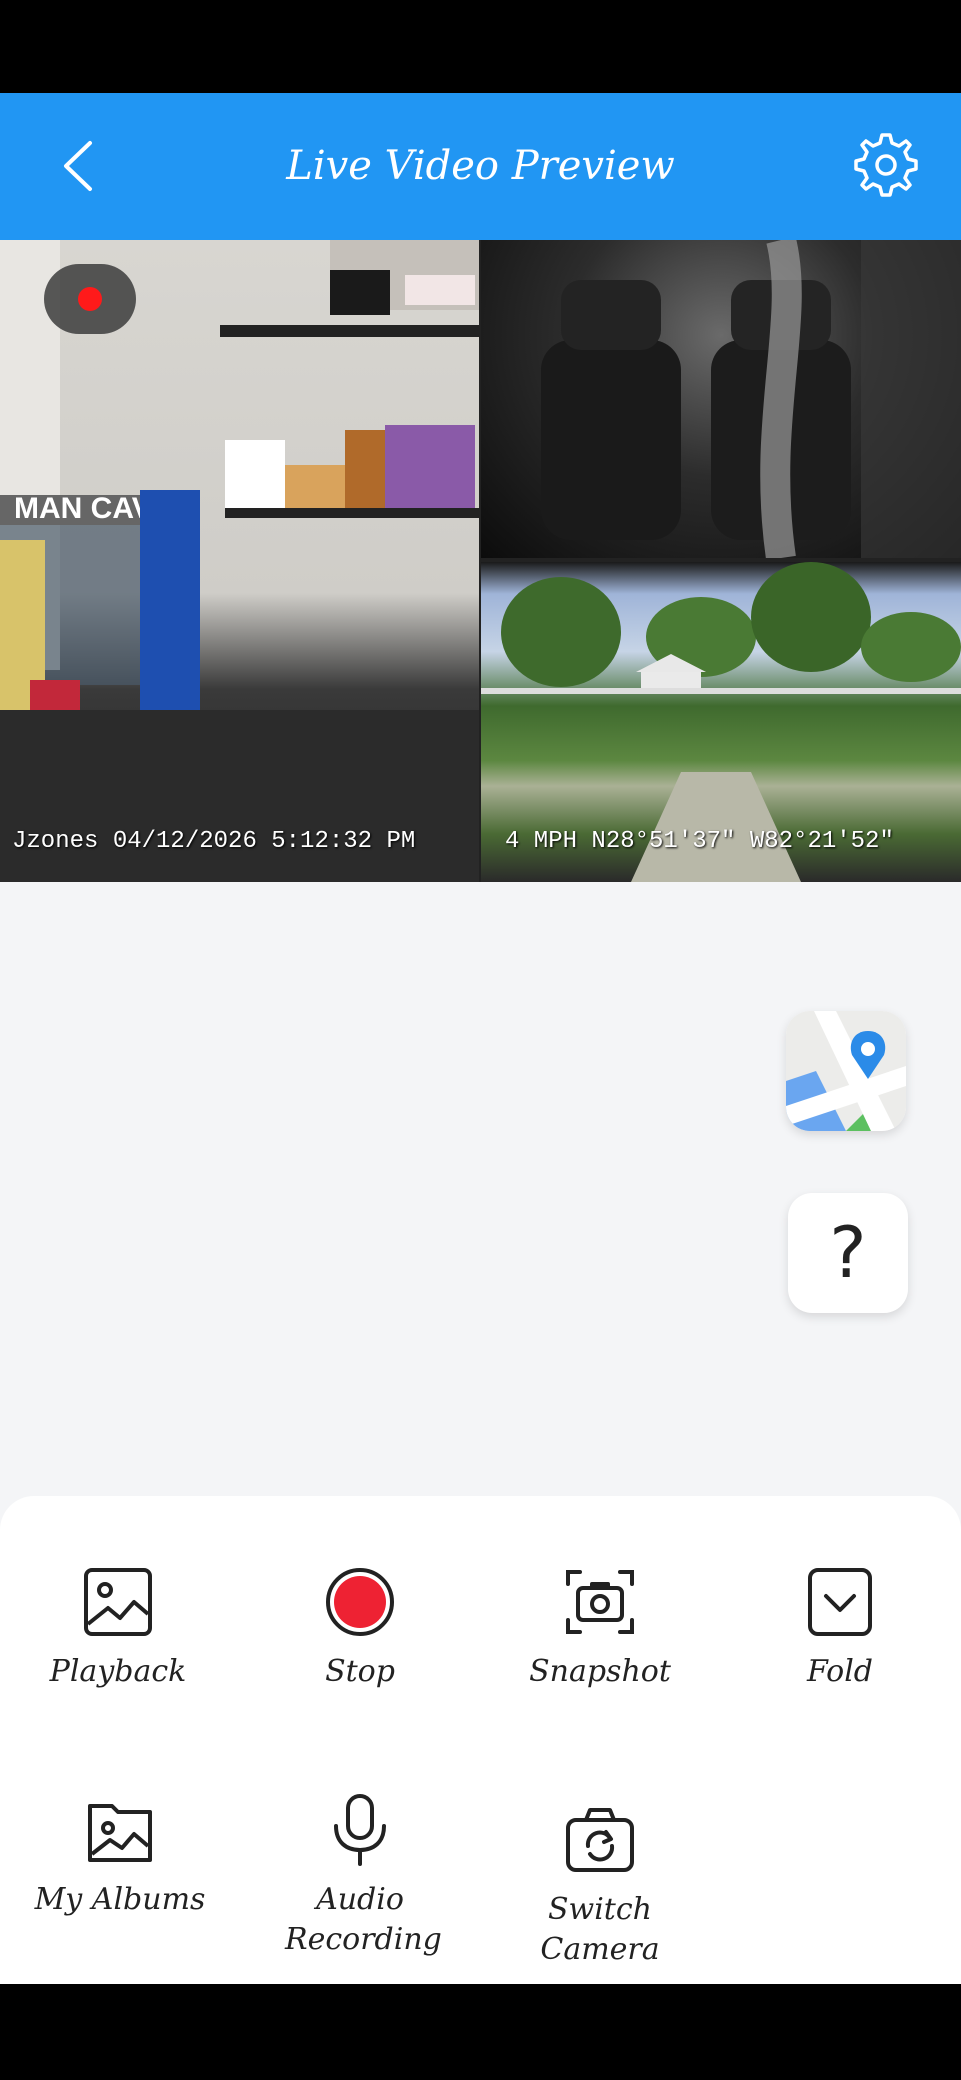  Describe the element at coordinates (120, 1833) in the screenshot. I see `album-icon` at that location.